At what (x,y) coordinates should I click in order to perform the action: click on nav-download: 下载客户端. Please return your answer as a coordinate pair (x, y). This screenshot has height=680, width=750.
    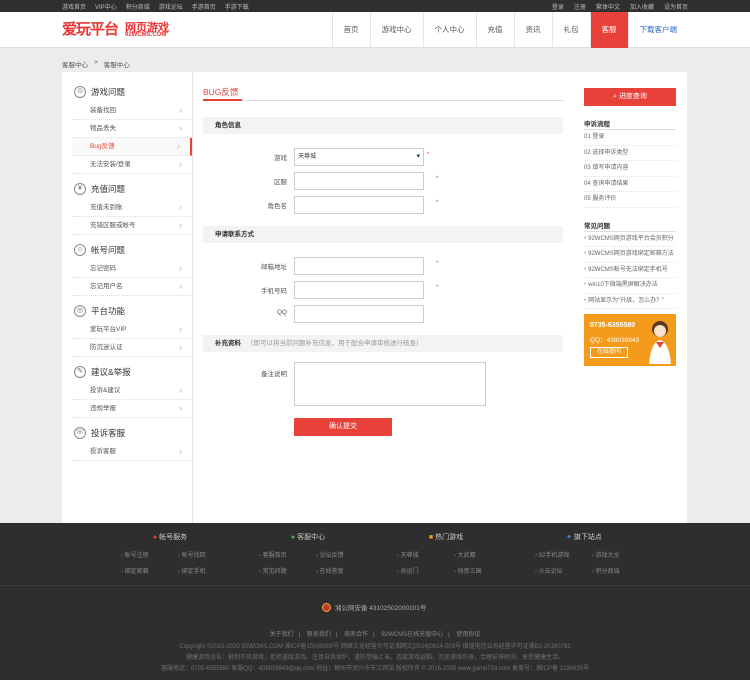
    Looking at the image, I should click on (658, 30).